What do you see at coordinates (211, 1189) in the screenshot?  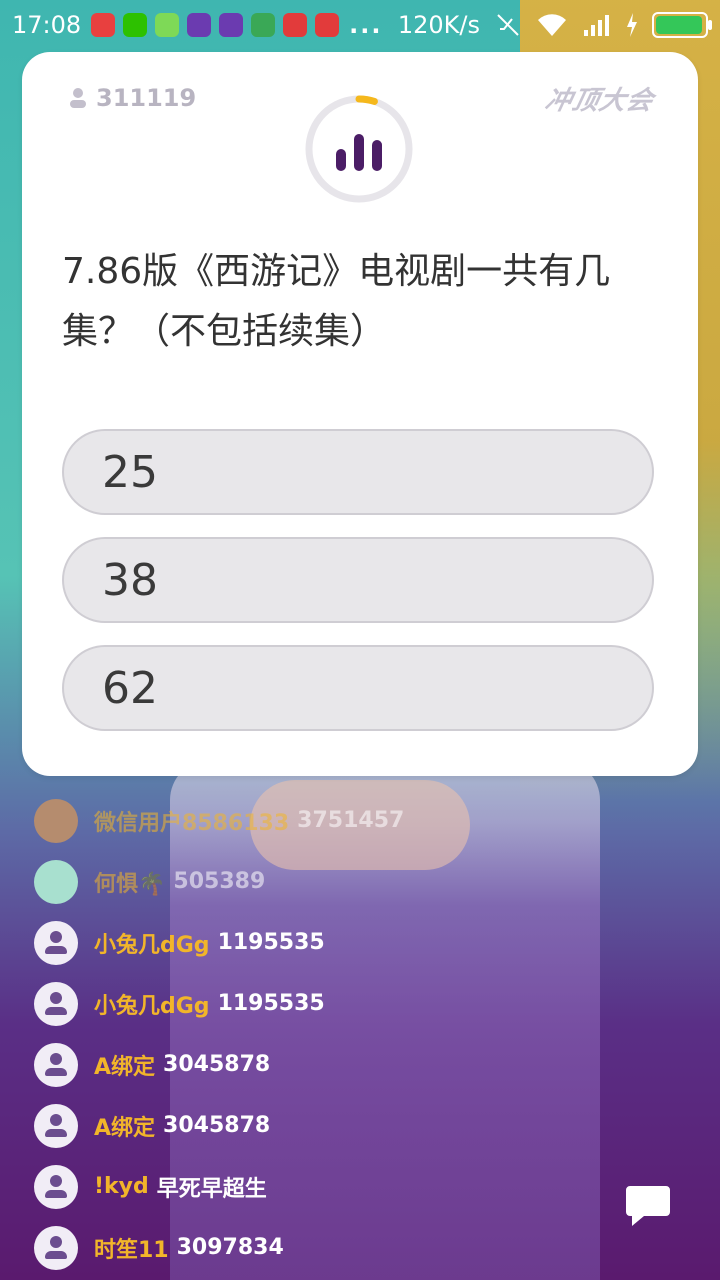 I see `comment-message: 早死早超生` at bounding box center [211, 1189].